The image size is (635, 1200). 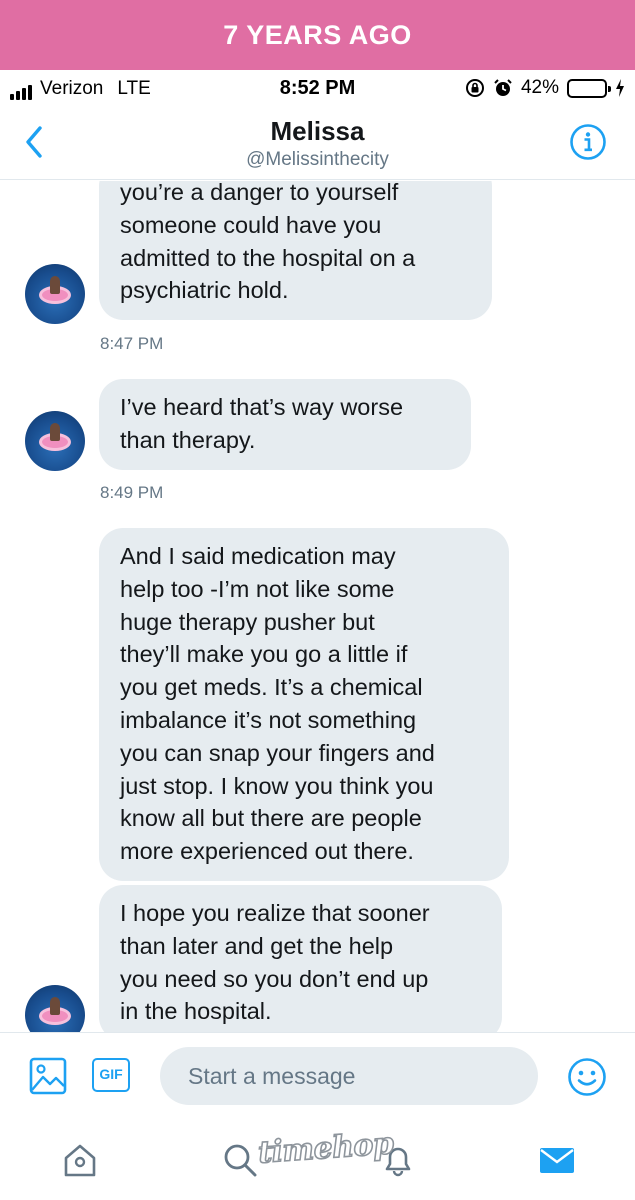 I want to click on emoji-icon, so click(x=587, y=1077).